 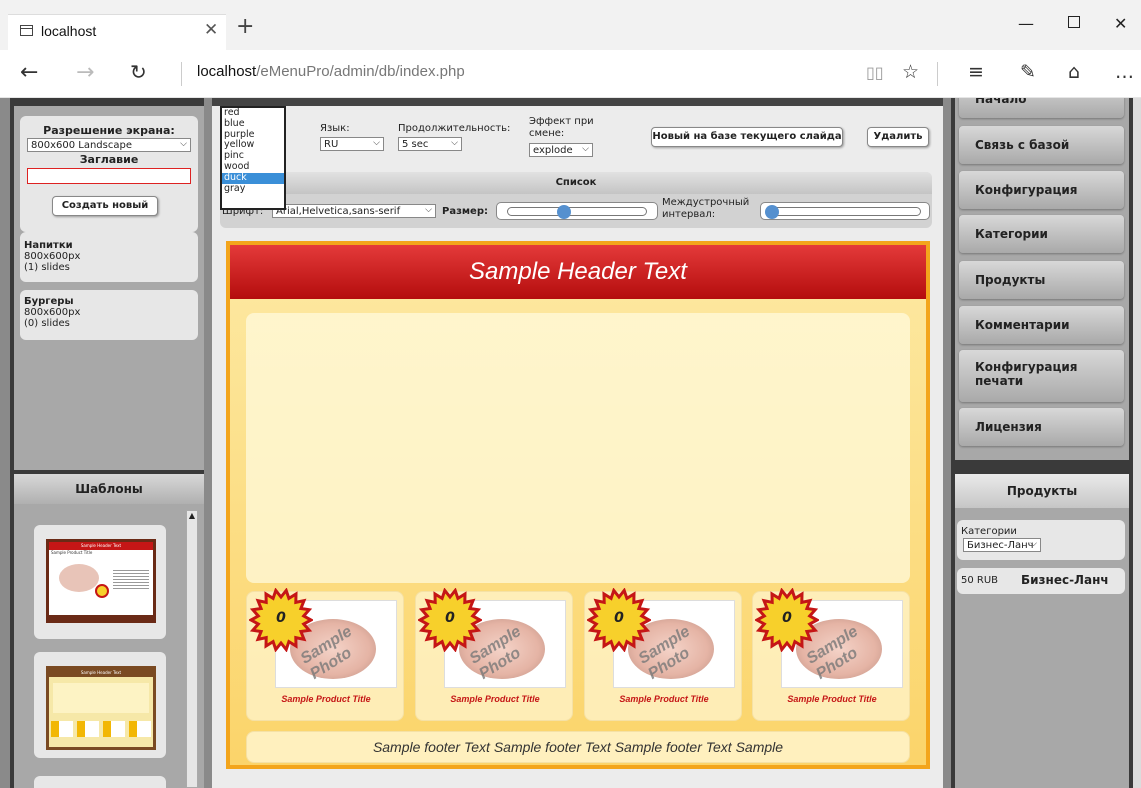 What do you see at coordinates (1137, 443) in the screenshot?
I see `page-scrollbar` at bounding box center [1137, 443].